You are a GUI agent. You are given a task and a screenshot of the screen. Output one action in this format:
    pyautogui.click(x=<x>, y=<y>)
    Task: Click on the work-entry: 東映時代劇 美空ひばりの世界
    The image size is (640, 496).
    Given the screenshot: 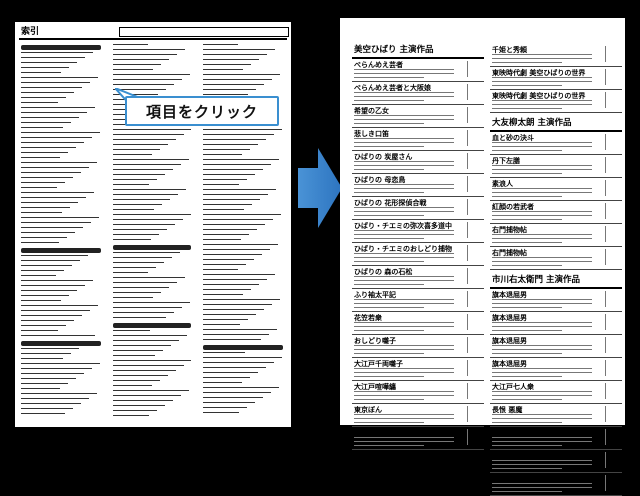 What is the action you would take?
    pyautogui.click(x=556, y=78)
    